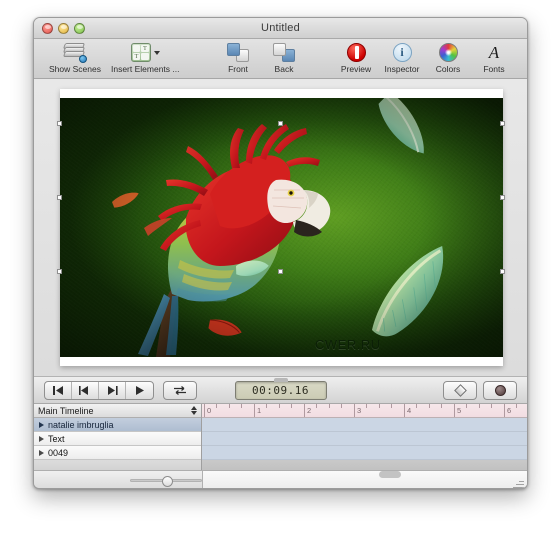 This screenshot has width=560, height=537. Describe the element at coordinates (348, 344) in the screenshot. I see `watermark-text: CWER.RU` at that location.